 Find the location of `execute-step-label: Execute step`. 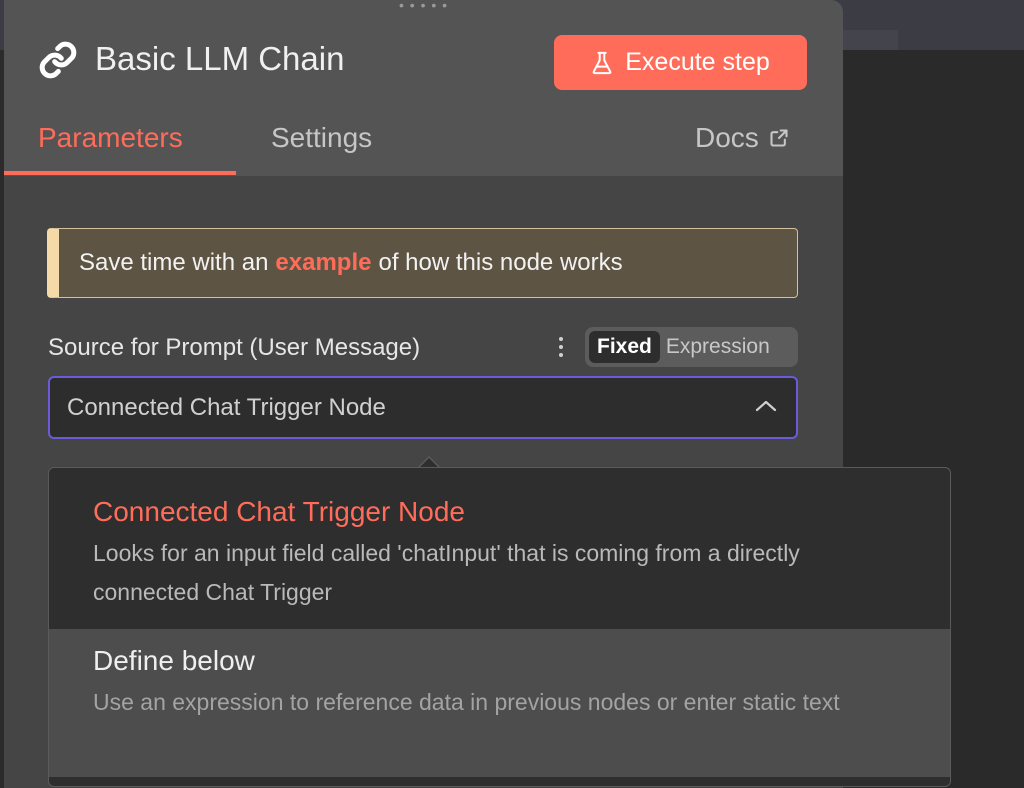

execute-step-label: Execute step is located at coordinates (697, 62).